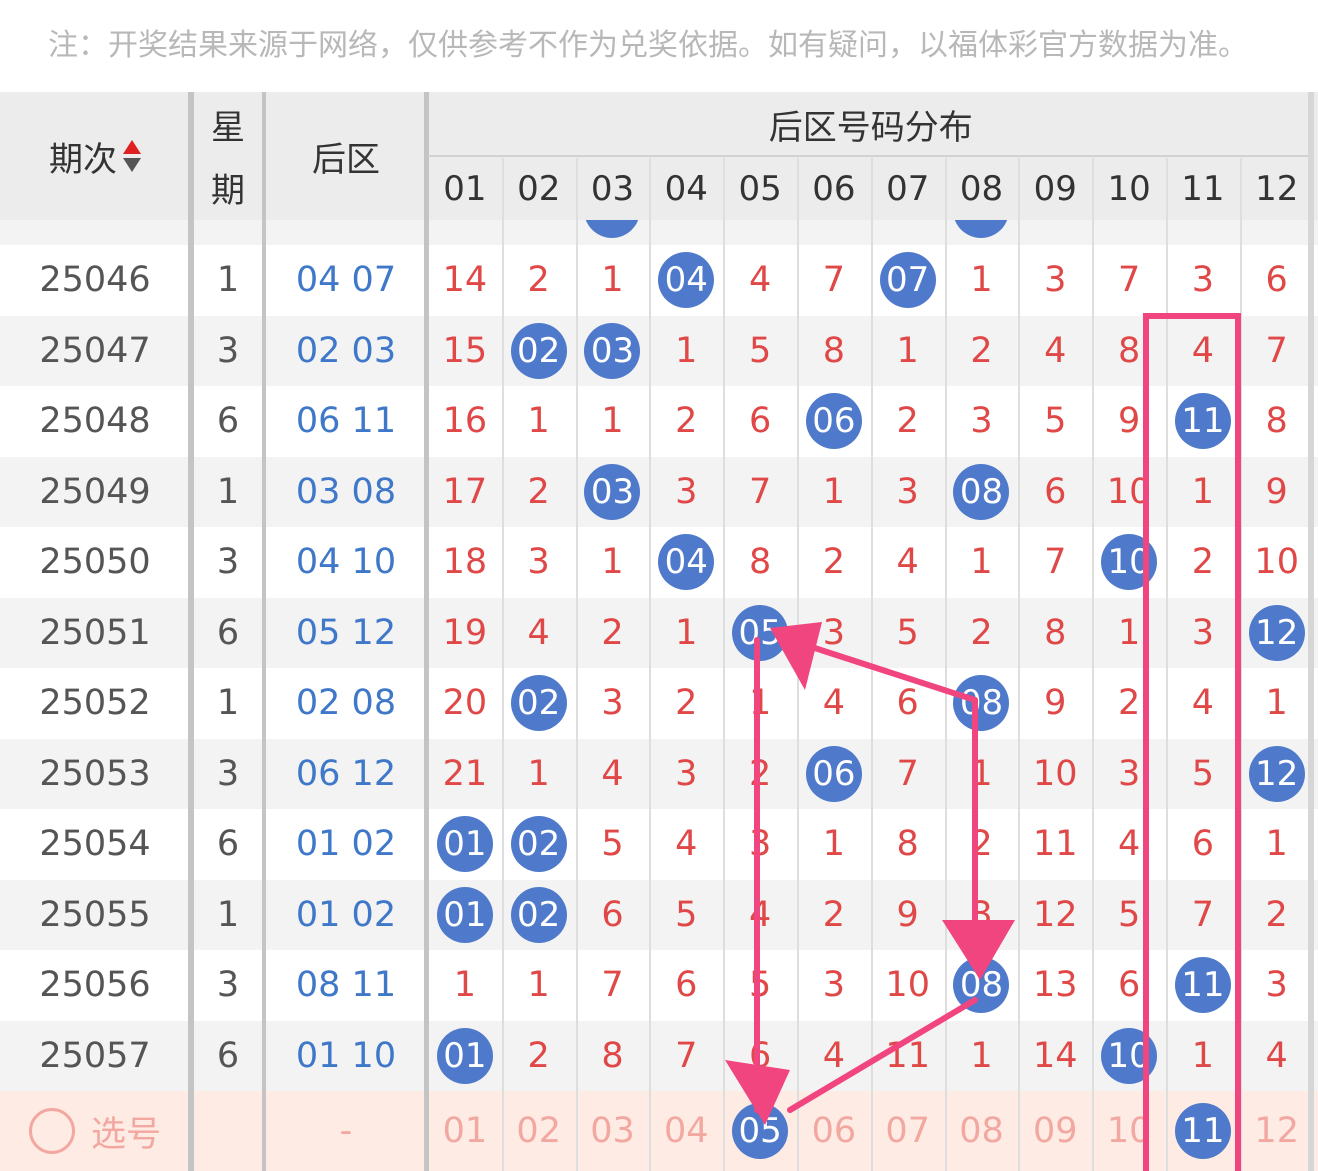 This screenshot has height=1171, width=1318. I want to click on selected-ball: 11, so click(1202, 1131).